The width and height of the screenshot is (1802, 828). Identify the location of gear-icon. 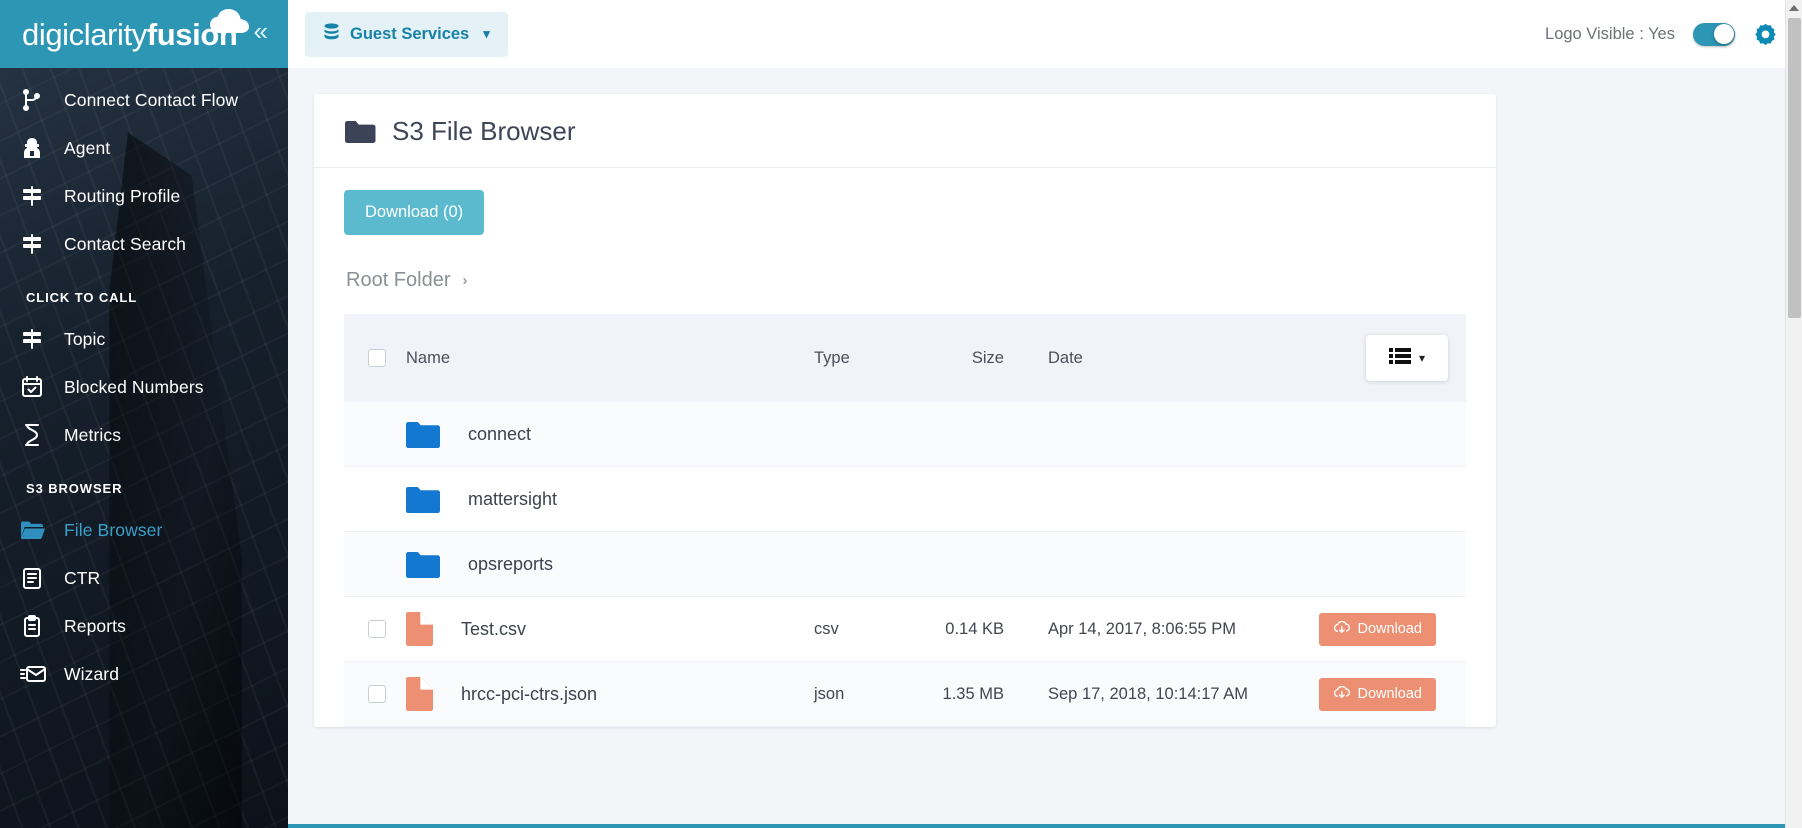
(1765, 34).